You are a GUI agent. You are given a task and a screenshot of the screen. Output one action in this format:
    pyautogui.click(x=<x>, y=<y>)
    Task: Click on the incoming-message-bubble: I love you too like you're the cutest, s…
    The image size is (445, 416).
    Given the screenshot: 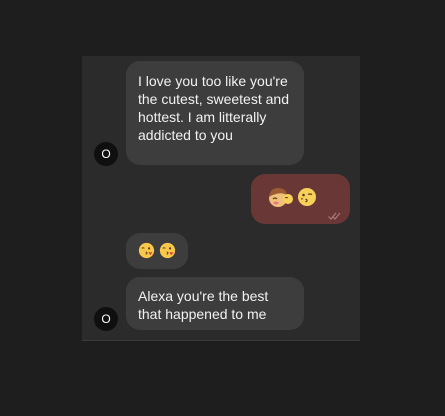 What is the action you would take?
    pyautogui.click(x=215, y=113)
    